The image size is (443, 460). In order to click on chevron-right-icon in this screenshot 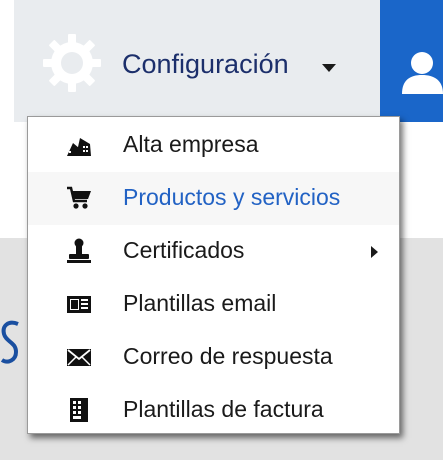, I will do `click(374, 252)`.